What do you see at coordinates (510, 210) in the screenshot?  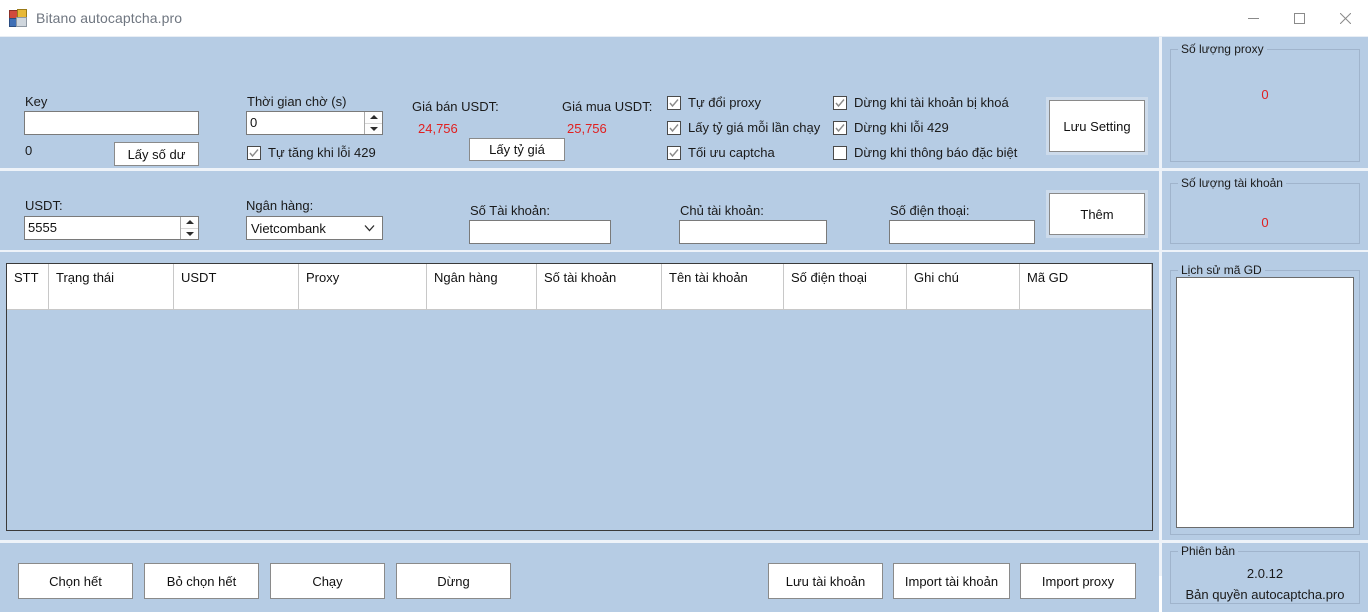 I see `account-number-label: Số Tài khoản:` at bounding box center [510, 210].